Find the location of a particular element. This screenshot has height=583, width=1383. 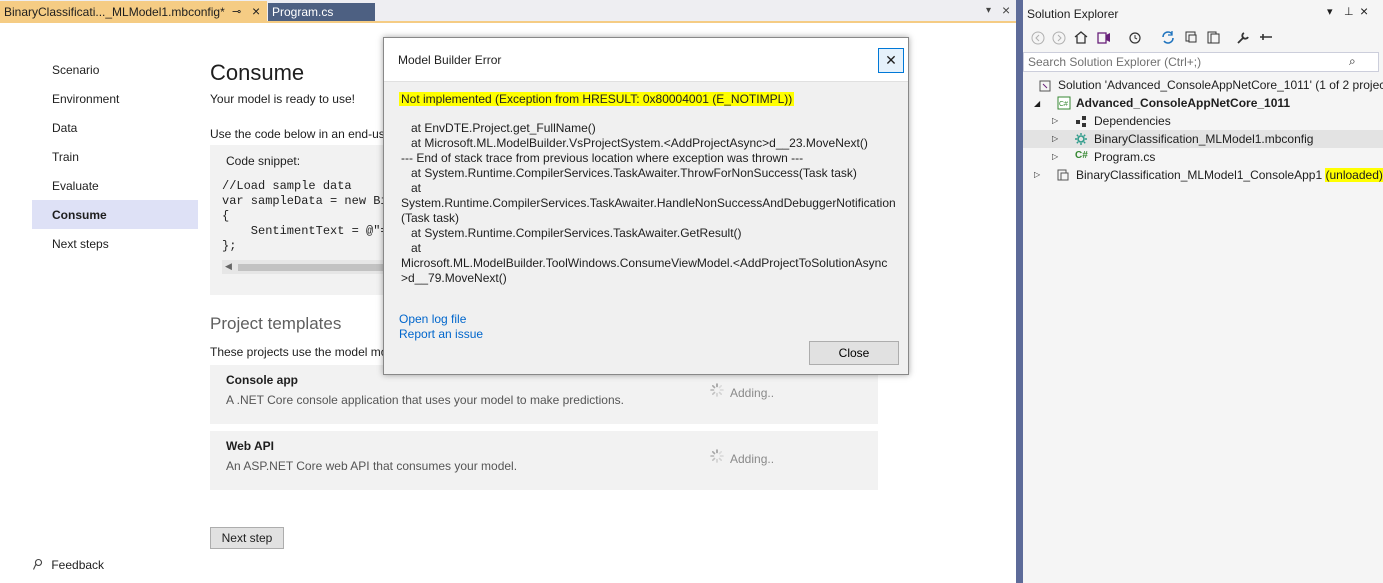

csharp-project-icon: C# is located at coordinates (1064, 103).